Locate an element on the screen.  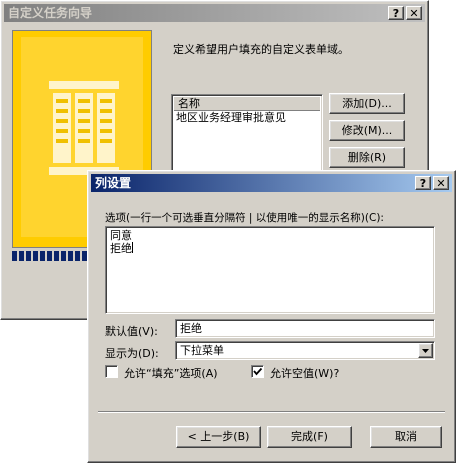
allow-empty-label: 允许空值(W)? is located at coordinates (304, 373).